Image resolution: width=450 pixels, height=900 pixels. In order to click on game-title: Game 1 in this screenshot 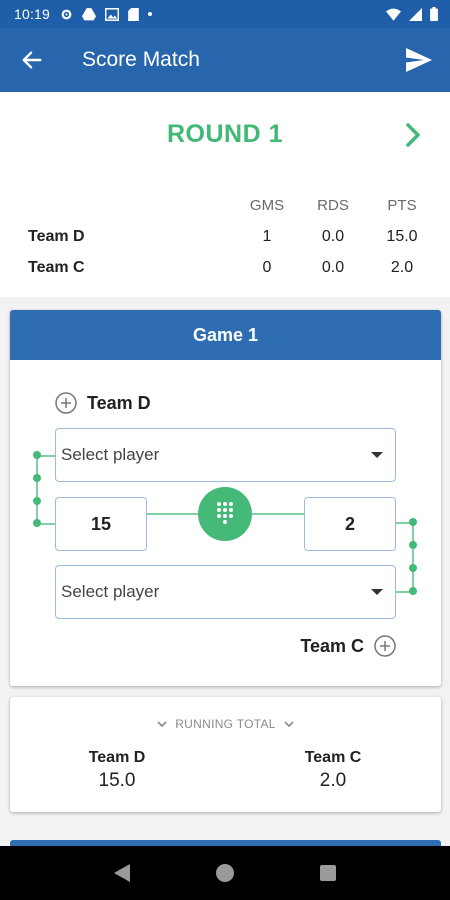, I will do `click(225, 335)`.